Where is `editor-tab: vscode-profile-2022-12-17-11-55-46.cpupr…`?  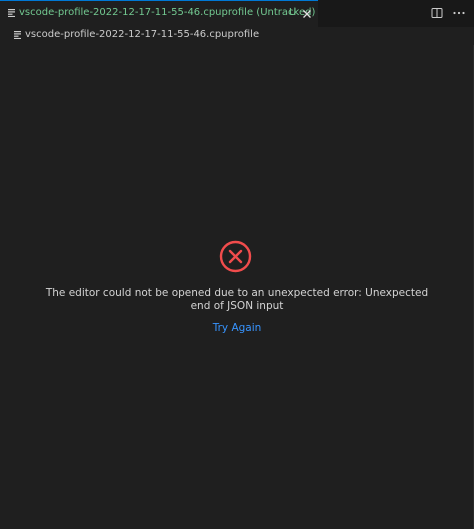
editor-tab: vscode-profile-2022-12-17-11-55-46.cpupr… is located at coordinates (159, 13).